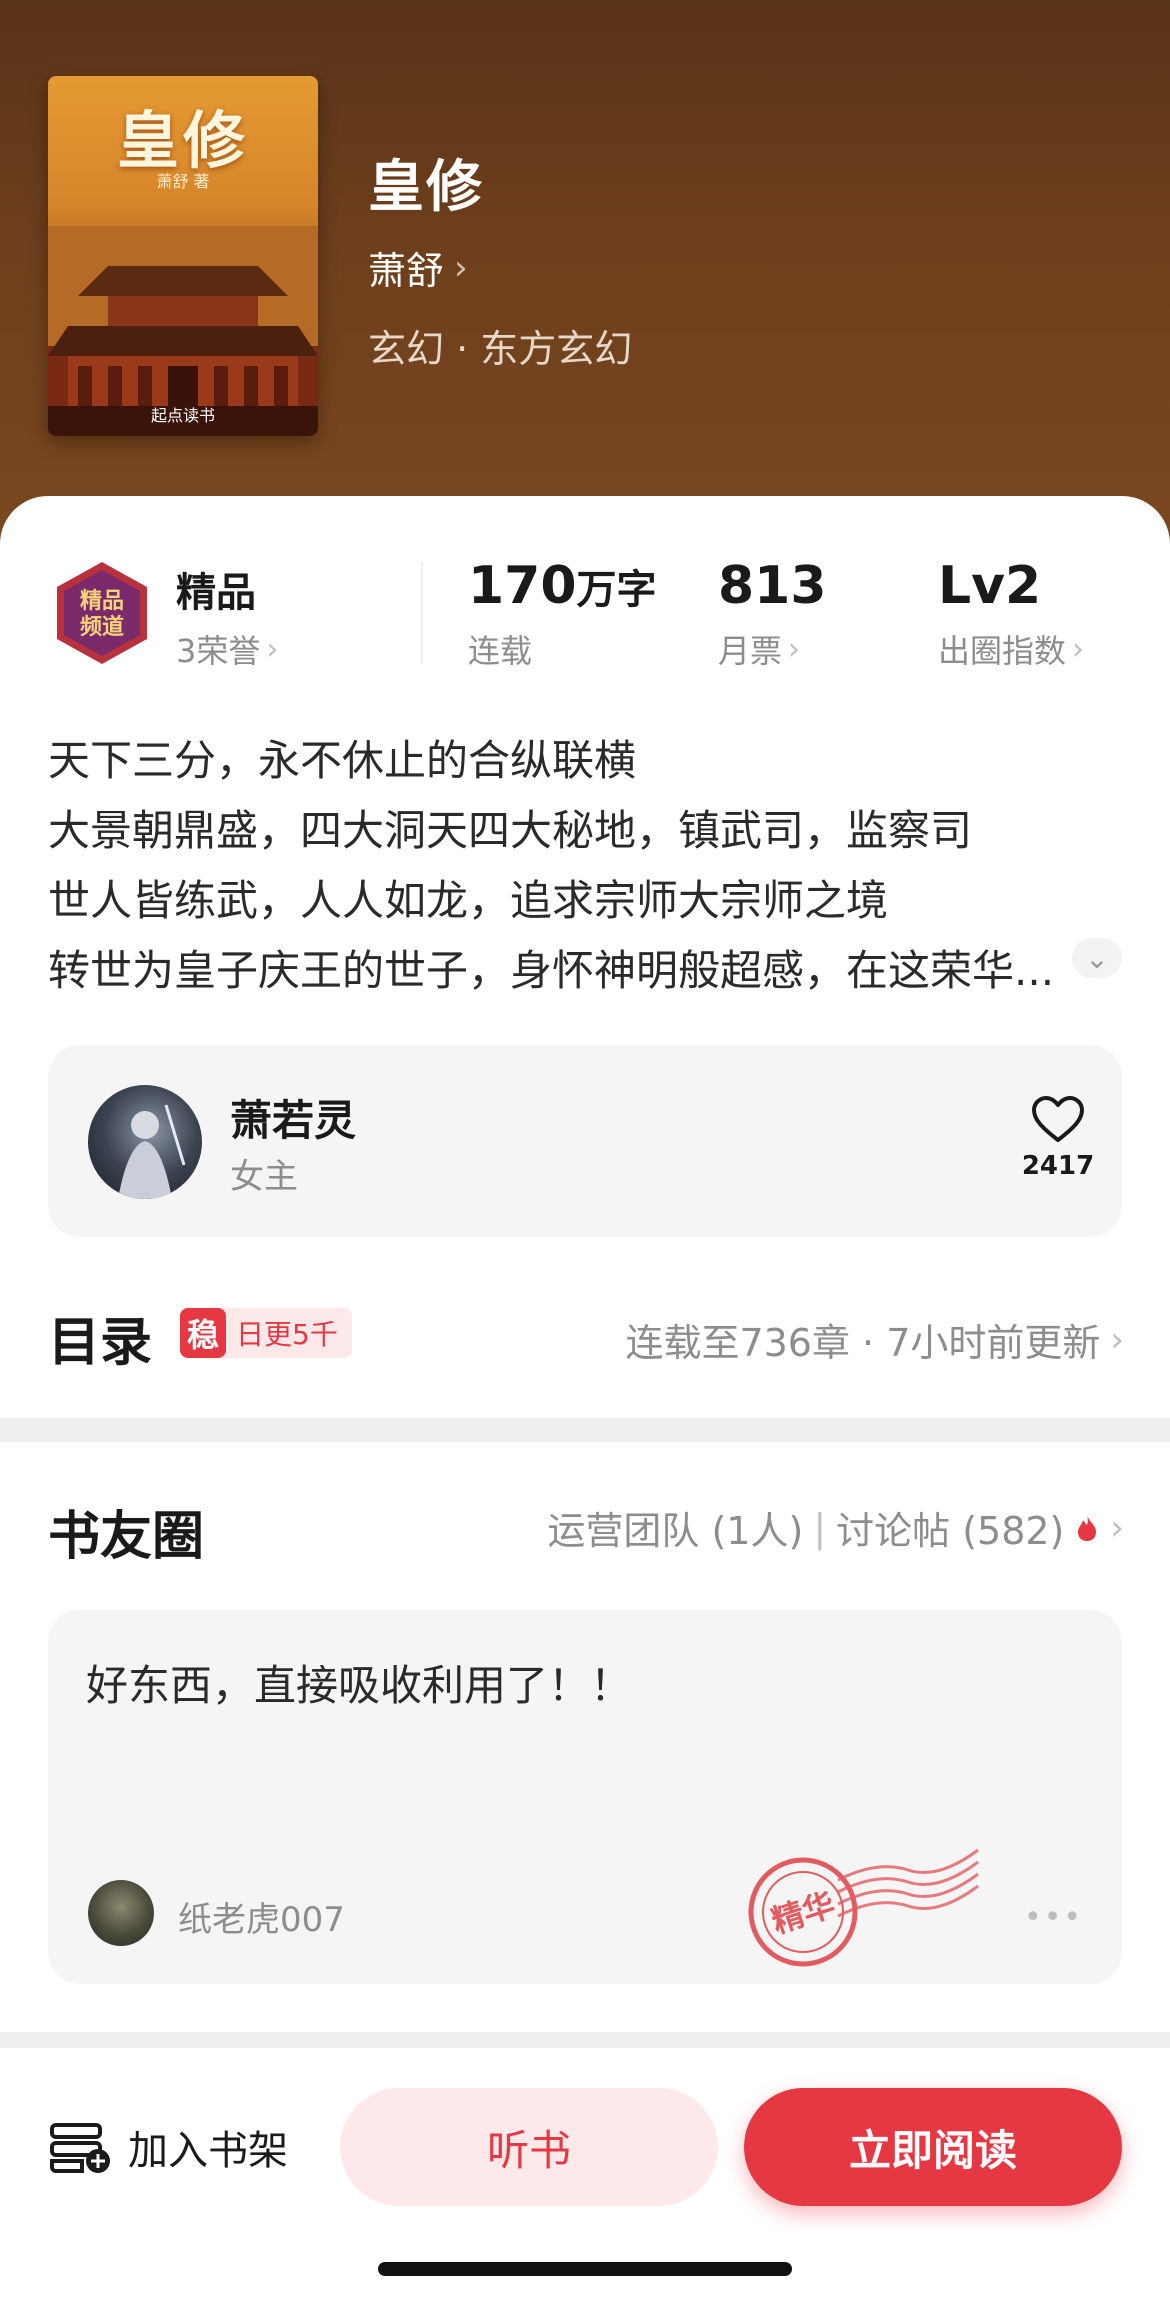  What do you see at coordinates (422, 613) in the screenshot?
I see `stat-divider` at bounding box center [422, 613].